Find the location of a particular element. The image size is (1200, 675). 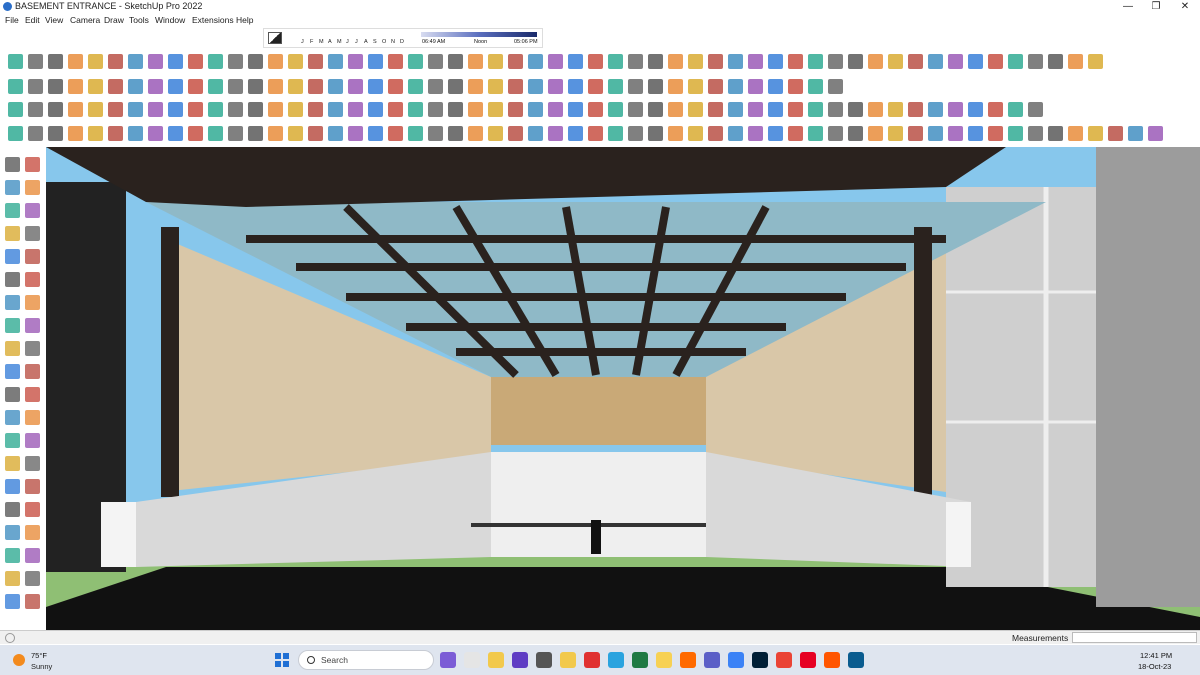

month-label: M is located at coordinates (321, 42).